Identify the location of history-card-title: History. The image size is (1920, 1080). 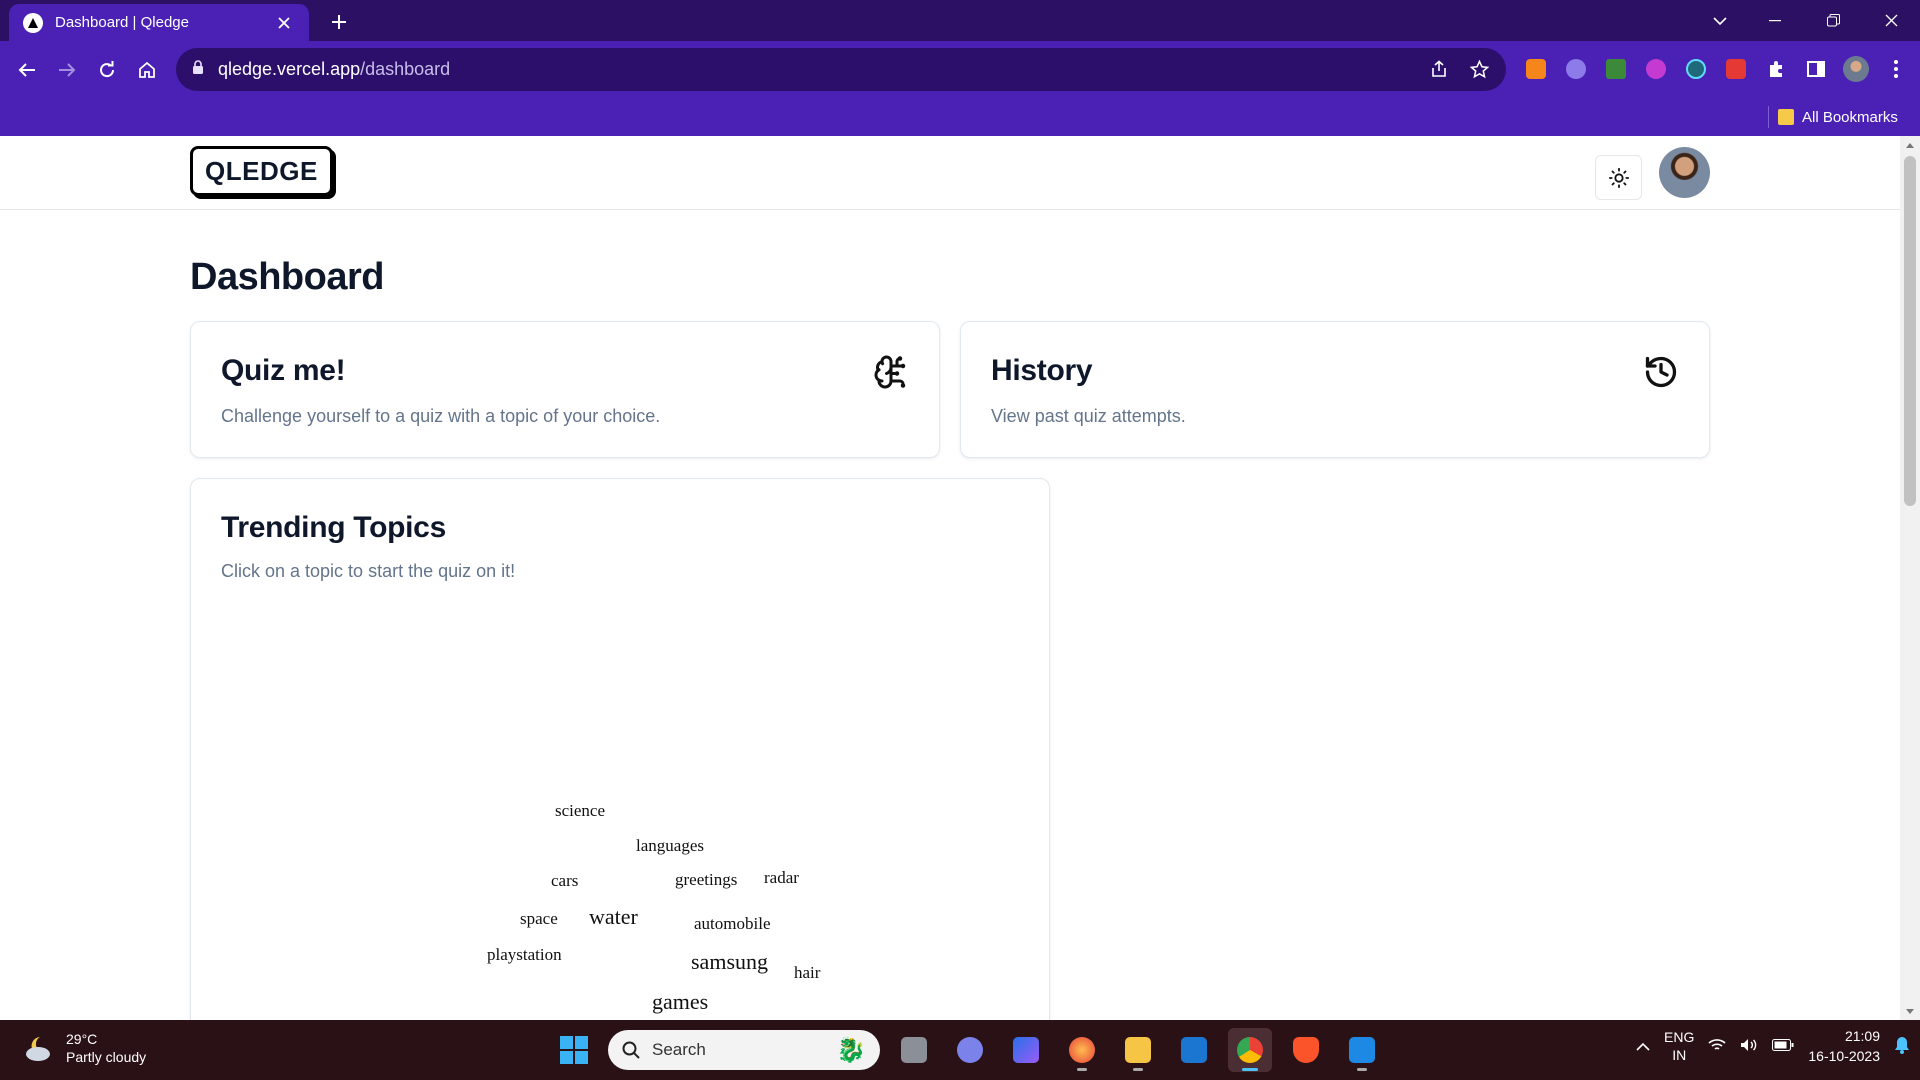
(1042, 370).